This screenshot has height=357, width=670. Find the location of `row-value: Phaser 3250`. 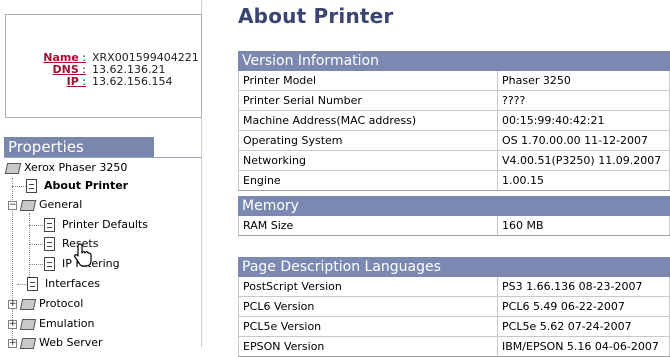

row-value: Phaser 3250 is located at coordinates (583, 81).